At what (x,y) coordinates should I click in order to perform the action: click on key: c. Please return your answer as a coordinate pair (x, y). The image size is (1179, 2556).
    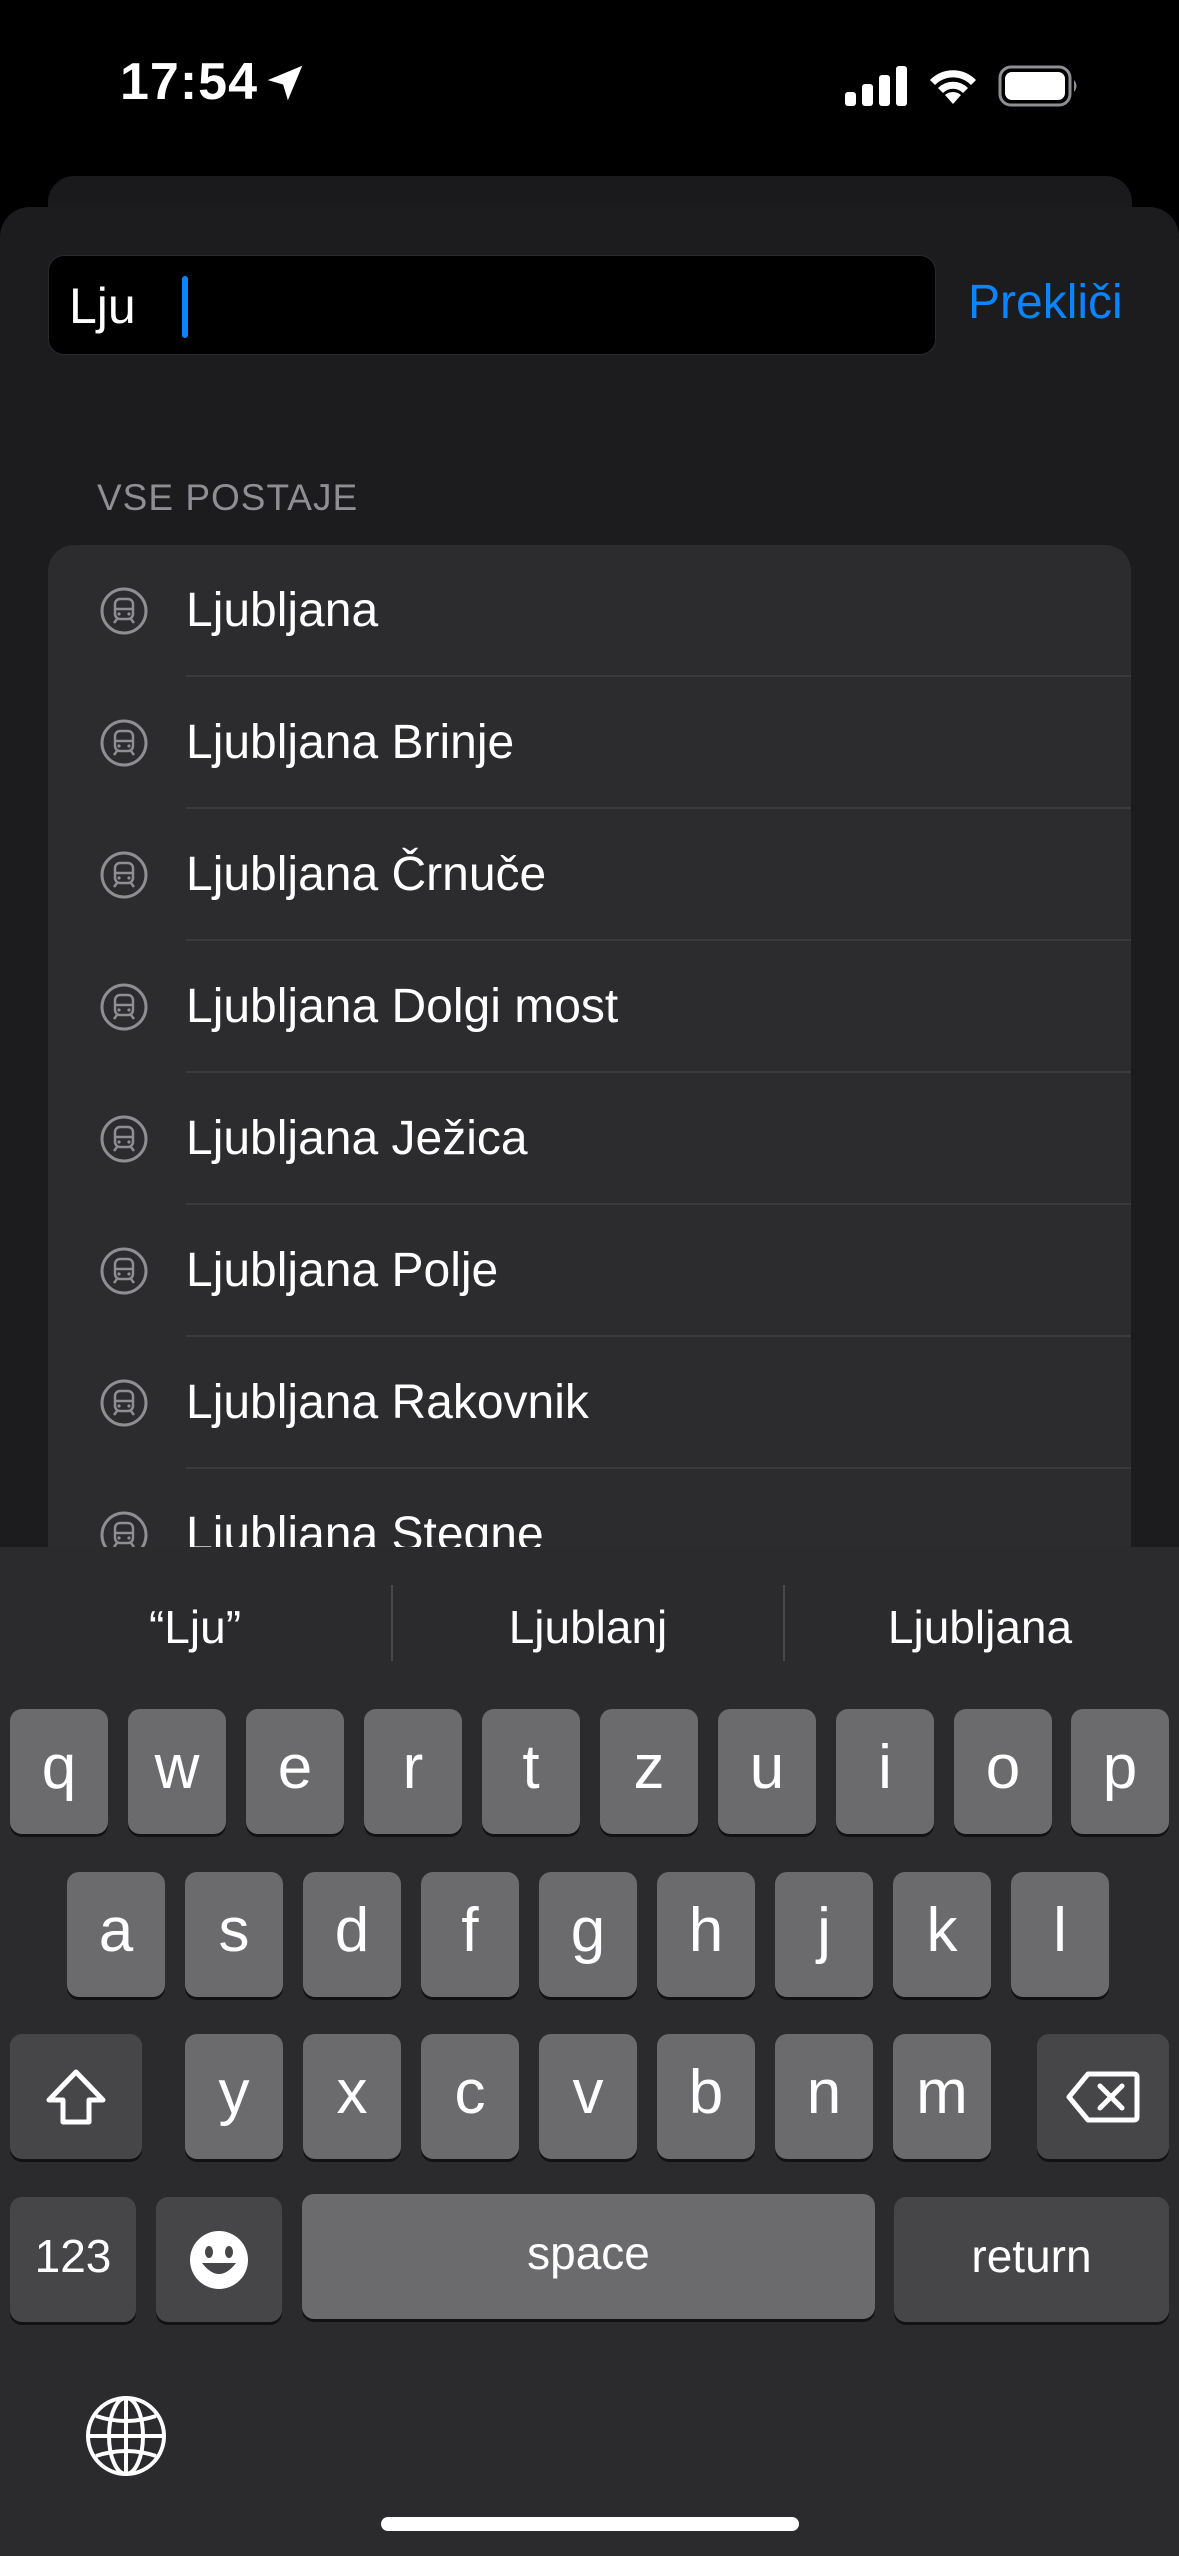
    Looking at the image, I should click on (470, 2096).